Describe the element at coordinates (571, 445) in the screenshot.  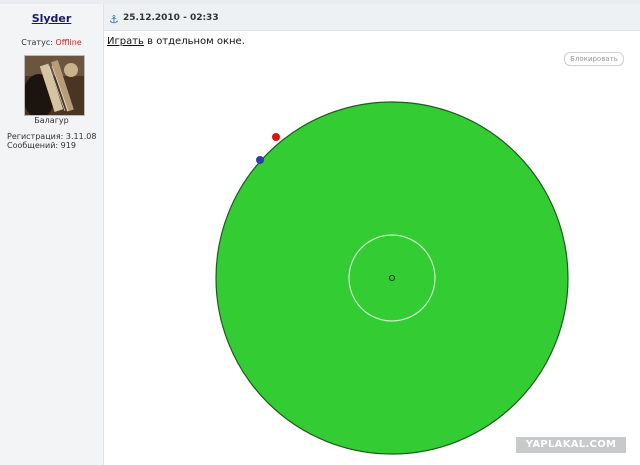
I see `watermark-logo: YAPLAKAL.COM` at that location.